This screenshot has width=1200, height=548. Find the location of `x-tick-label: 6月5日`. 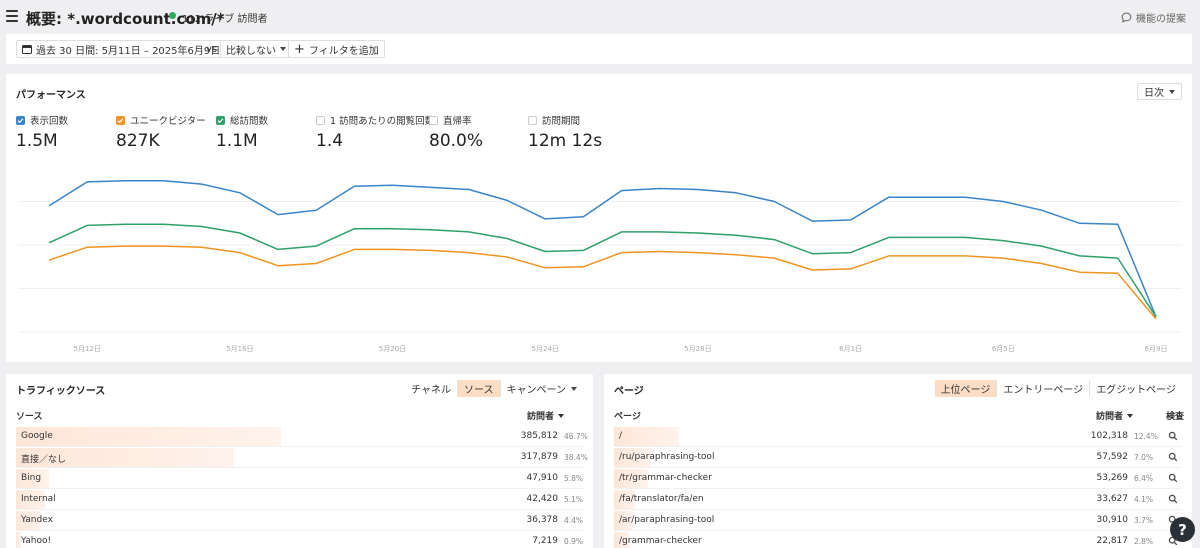

x-tick-label: 6月5日 is located at coordinates (1003, 349).